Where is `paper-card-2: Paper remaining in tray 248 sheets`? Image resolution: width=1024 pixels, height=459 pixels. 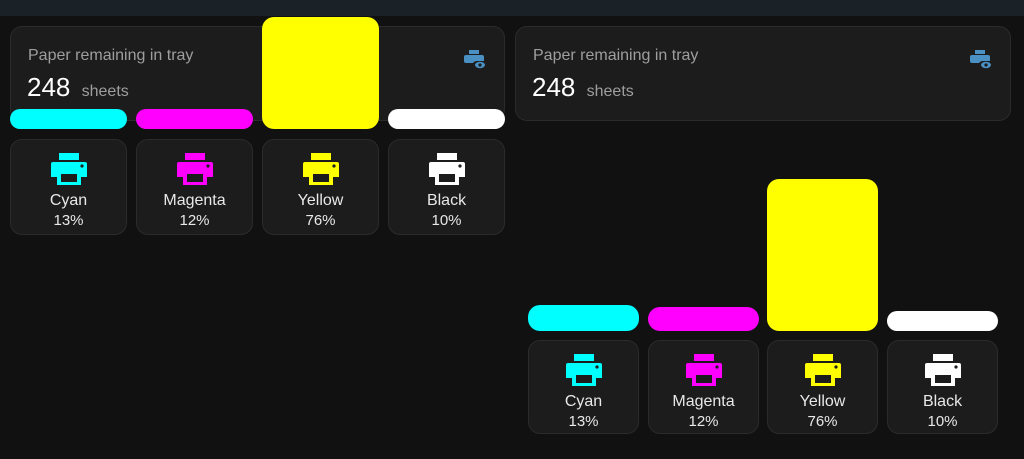 paper-card-2: Paper remaining in tray 248 sheets is located at coordinates (763, 73).